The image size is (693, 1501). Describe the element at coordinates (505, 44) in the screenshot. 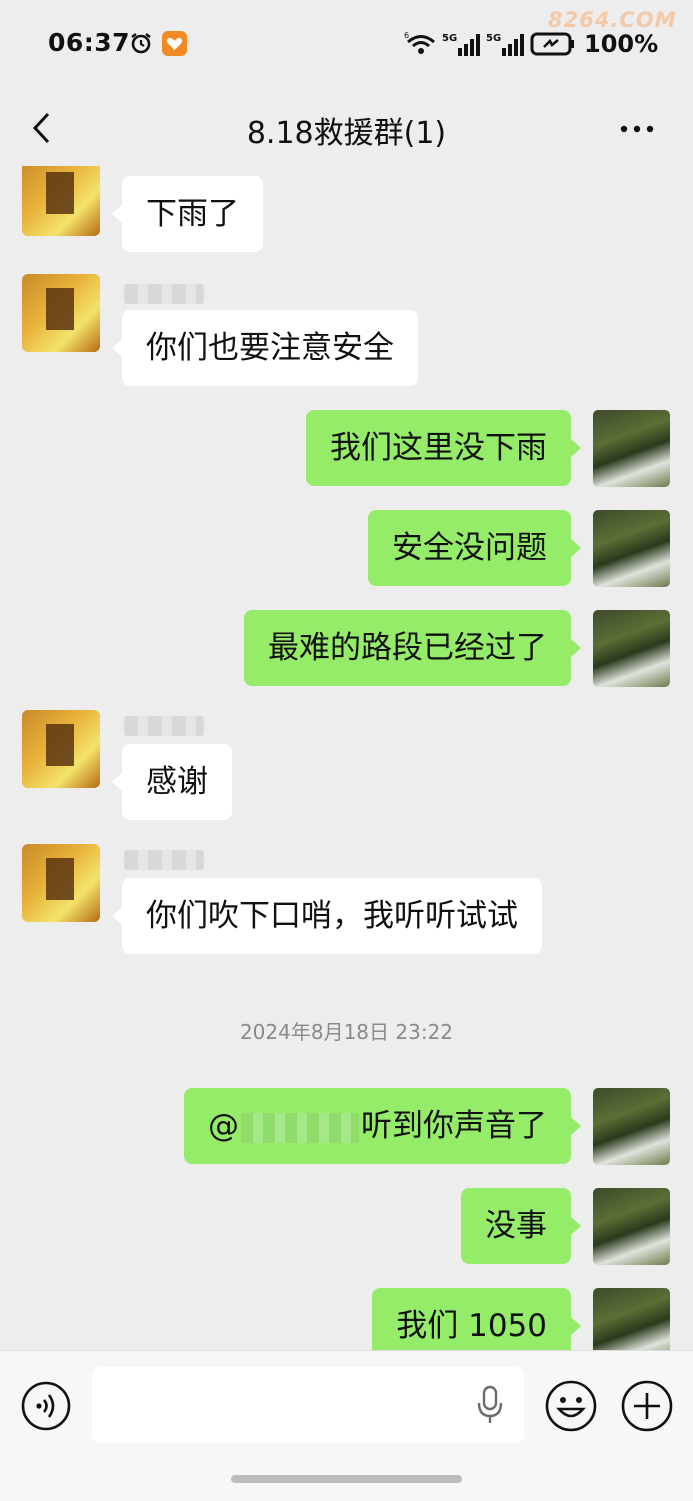

I see `signal-icon-2: 5G` at that location.